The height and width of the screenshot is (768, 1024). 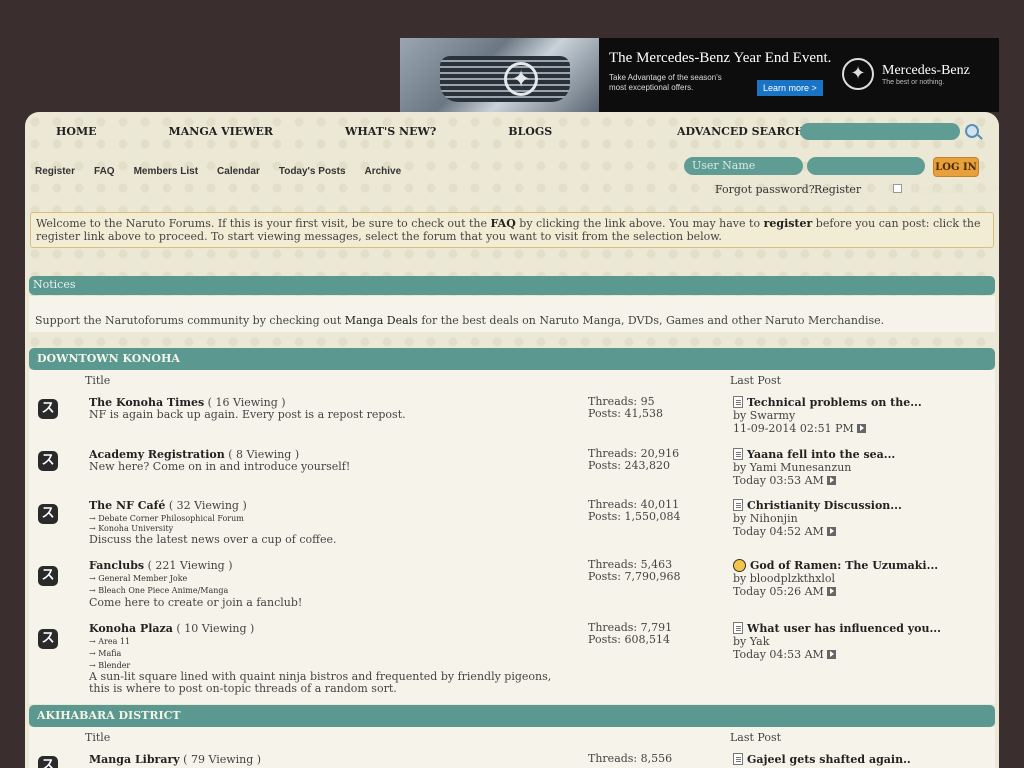 What do you see at coordinates (765, 189) in the screenshot?
I see `forgot-password-link: Forgot password?` at bounding box center [765, 189].